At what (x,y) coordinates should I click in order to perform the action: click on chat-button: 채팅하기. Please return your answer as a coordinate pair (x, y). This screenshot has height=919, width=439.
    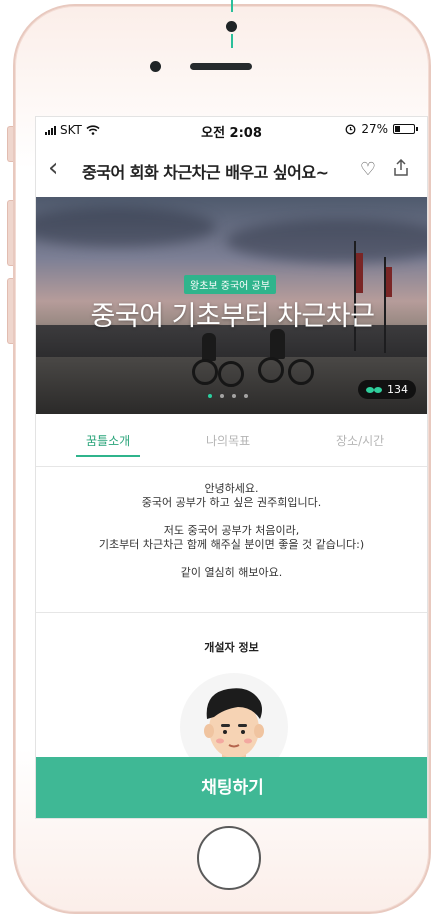
    Looking at the image, I should click on (231, 787).